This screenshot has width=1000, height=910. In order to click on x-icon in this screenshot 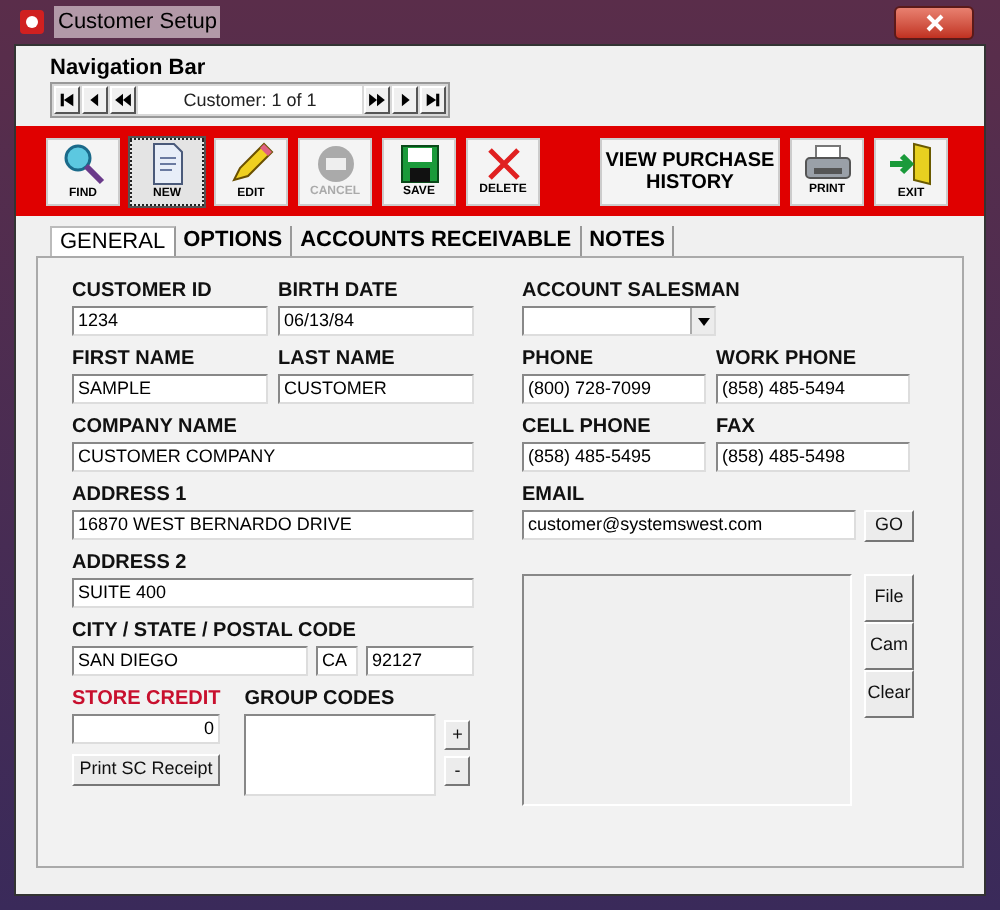, I will do `click(503, 164)`.